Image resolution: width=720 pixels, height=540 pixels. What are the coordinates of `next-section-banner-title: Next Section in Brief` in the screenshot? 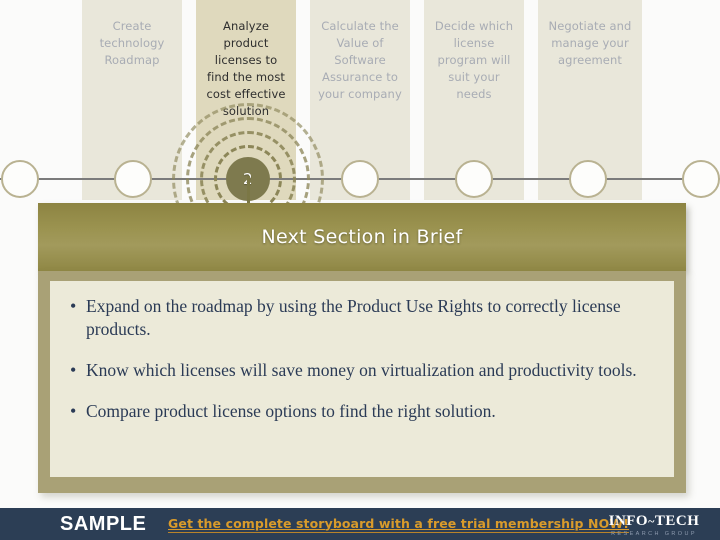 It's located at (362, 237).